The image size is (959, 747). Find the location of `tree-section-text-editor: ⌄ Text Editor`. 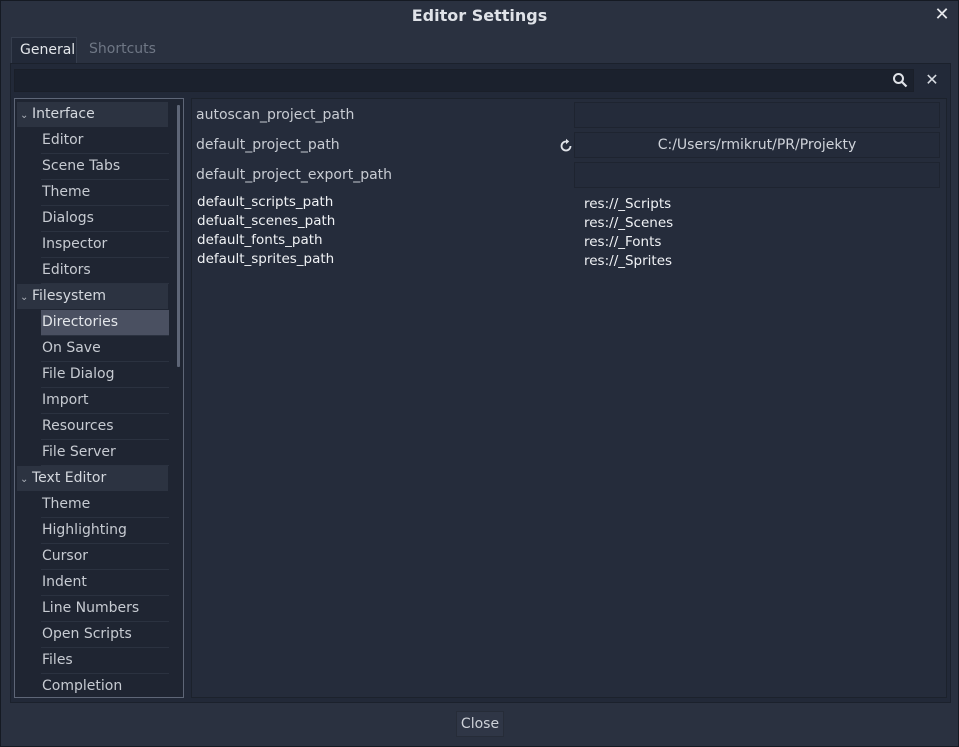

tree-section-text-editor: ⌄ Text Editor is located at coordinates (92, 478).